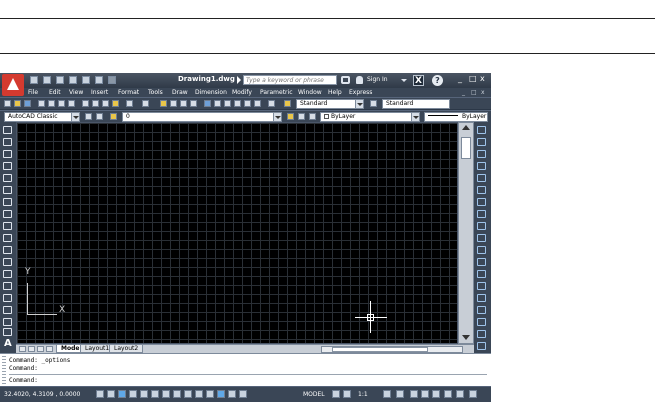 This screenshot has width=655, height=402. I want to click on spline-icon, so click(7, 226).